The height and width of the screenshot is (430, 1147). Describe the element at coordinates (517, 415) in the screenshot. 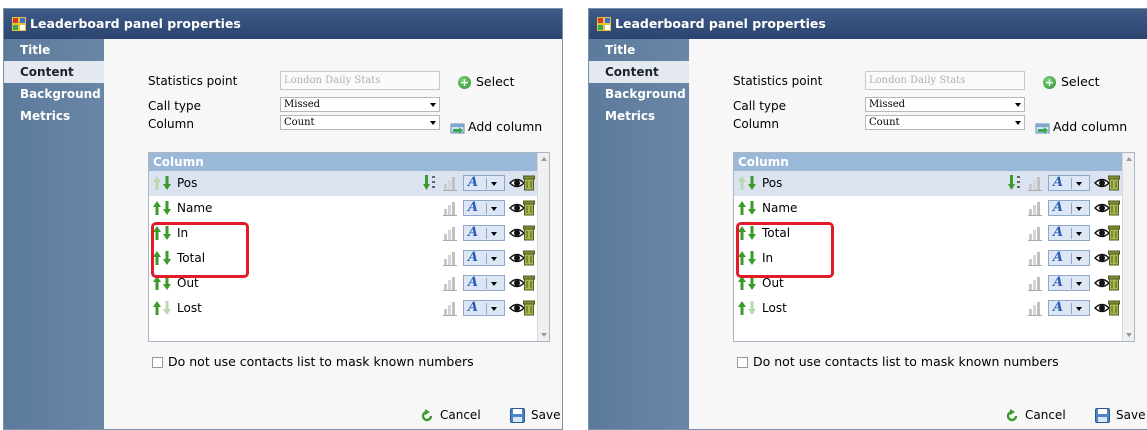

I see `save-icon` at that location.